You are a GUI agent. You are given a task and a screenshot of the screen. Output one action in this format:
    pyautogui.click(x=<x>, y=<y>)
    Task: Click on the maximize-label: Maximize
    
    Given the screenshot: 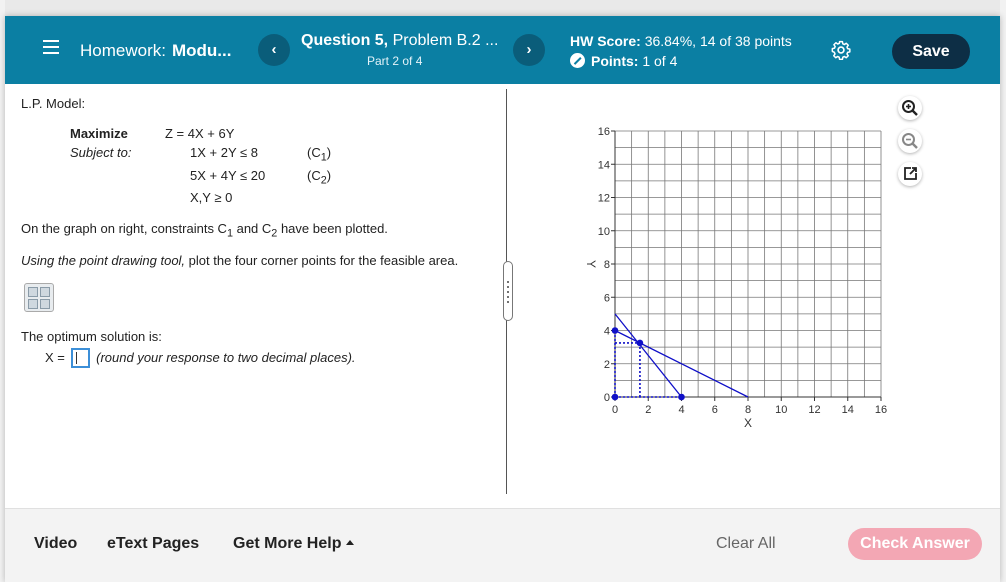 What is the action you would take?
    pyautogui.click(x=99, y=133)
    